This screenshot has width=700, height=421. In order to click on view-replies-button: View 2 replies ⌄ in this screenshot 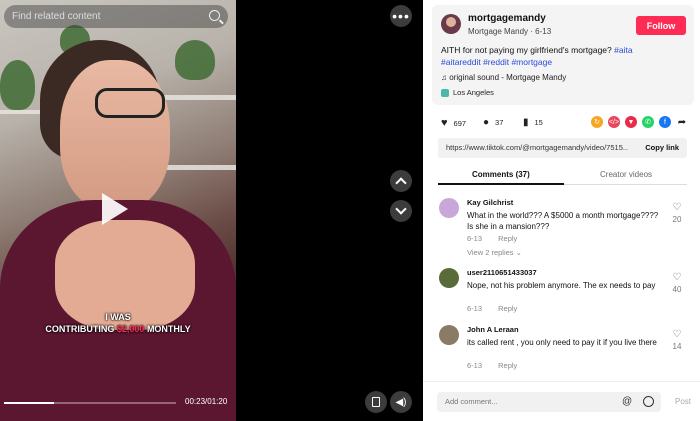, I will do `click(494, 252)`.